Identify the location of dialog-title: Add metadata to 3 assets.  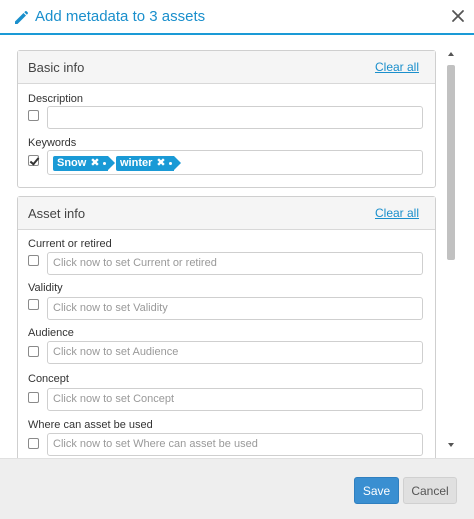
(120, 16).